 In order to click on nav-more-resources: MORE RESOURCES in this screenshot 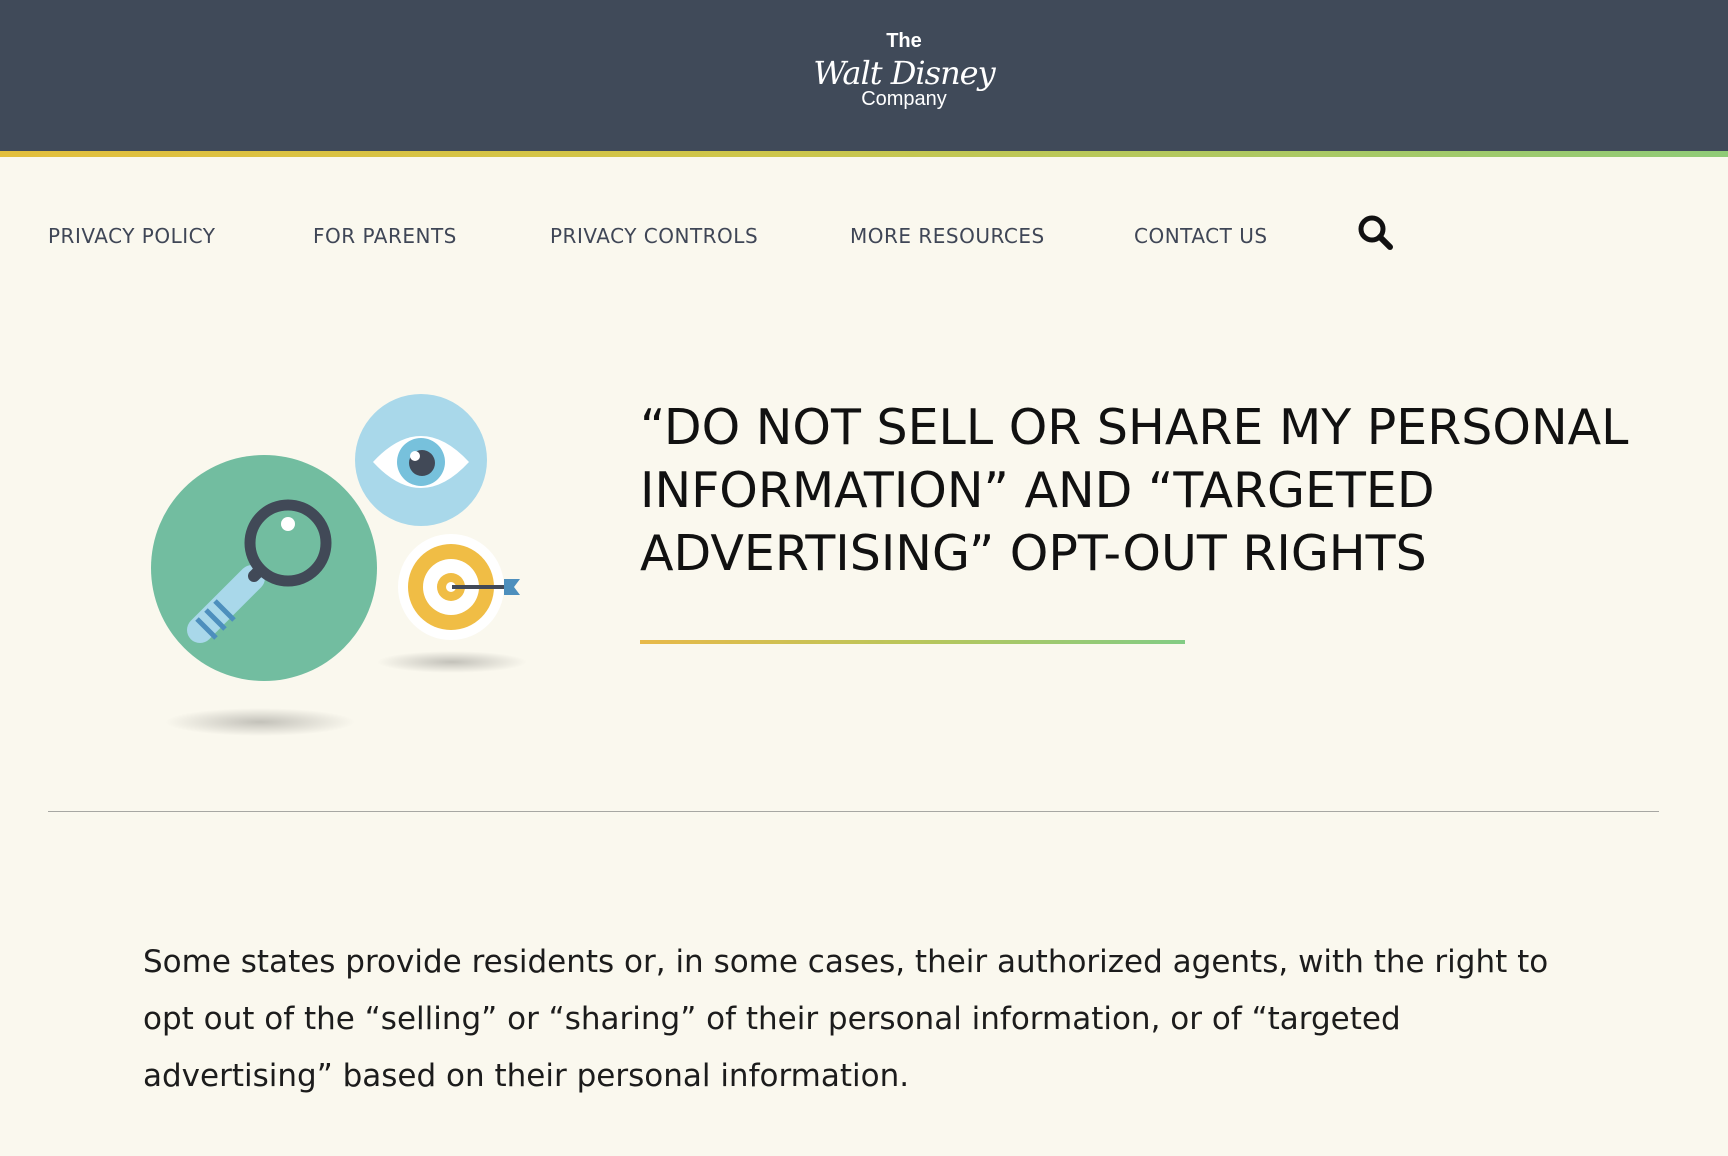, I will do `click(947, 236)`.